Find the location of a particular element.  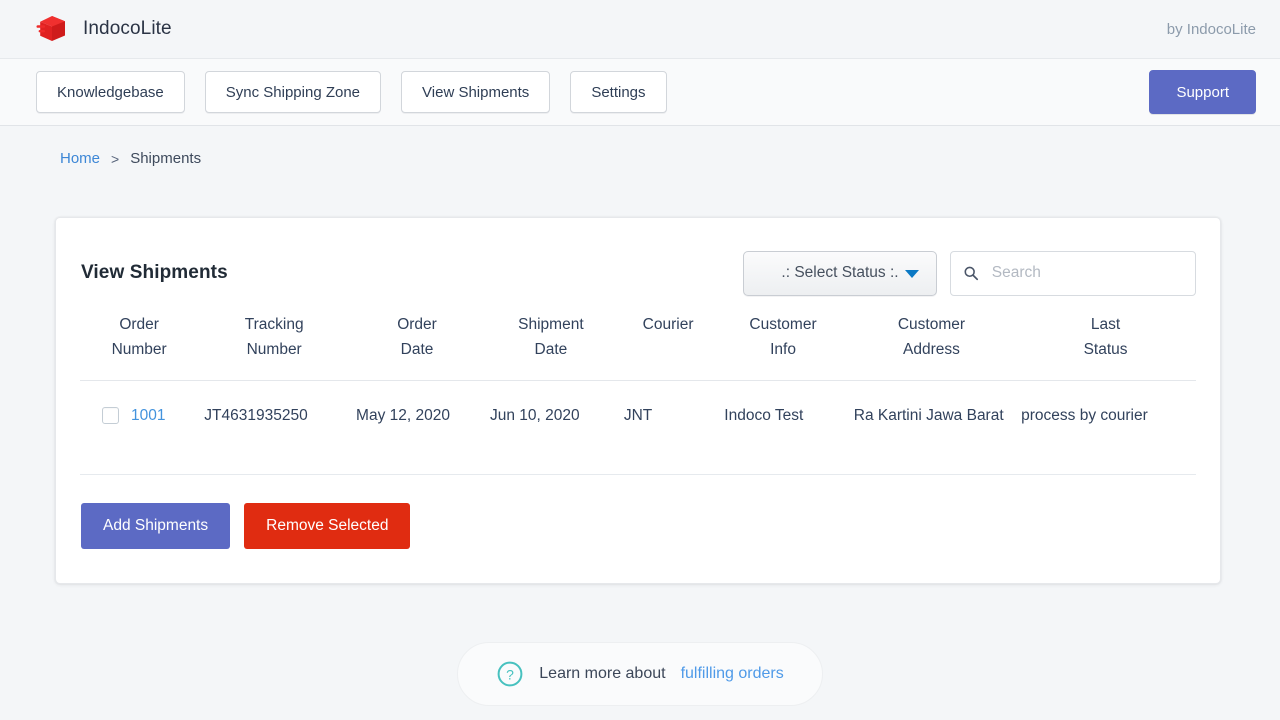

red-box-cube-icon is located at coordinates (50, 28).